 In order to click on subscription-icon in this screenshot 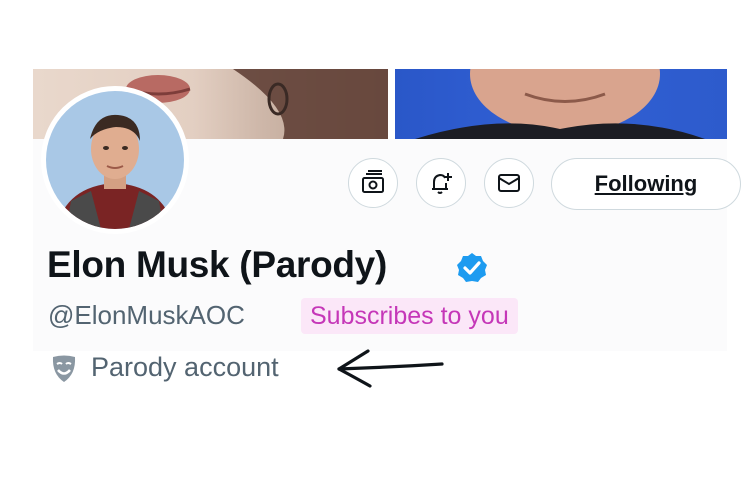, I will do `click(373, 181)`.